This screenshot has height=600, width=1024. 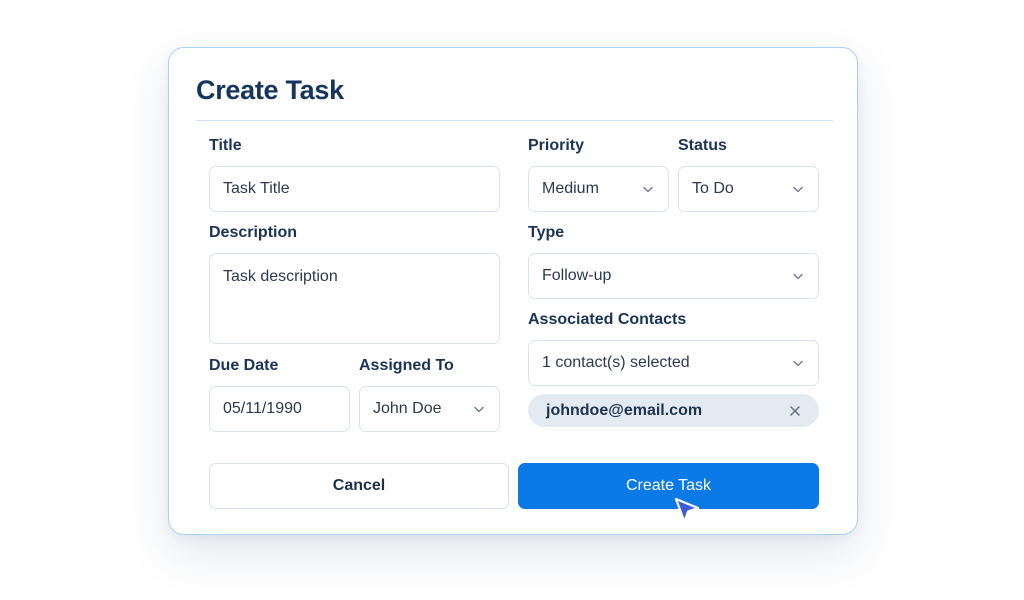 I want to click on priority-value: Medium, so click(x=570, y=188).